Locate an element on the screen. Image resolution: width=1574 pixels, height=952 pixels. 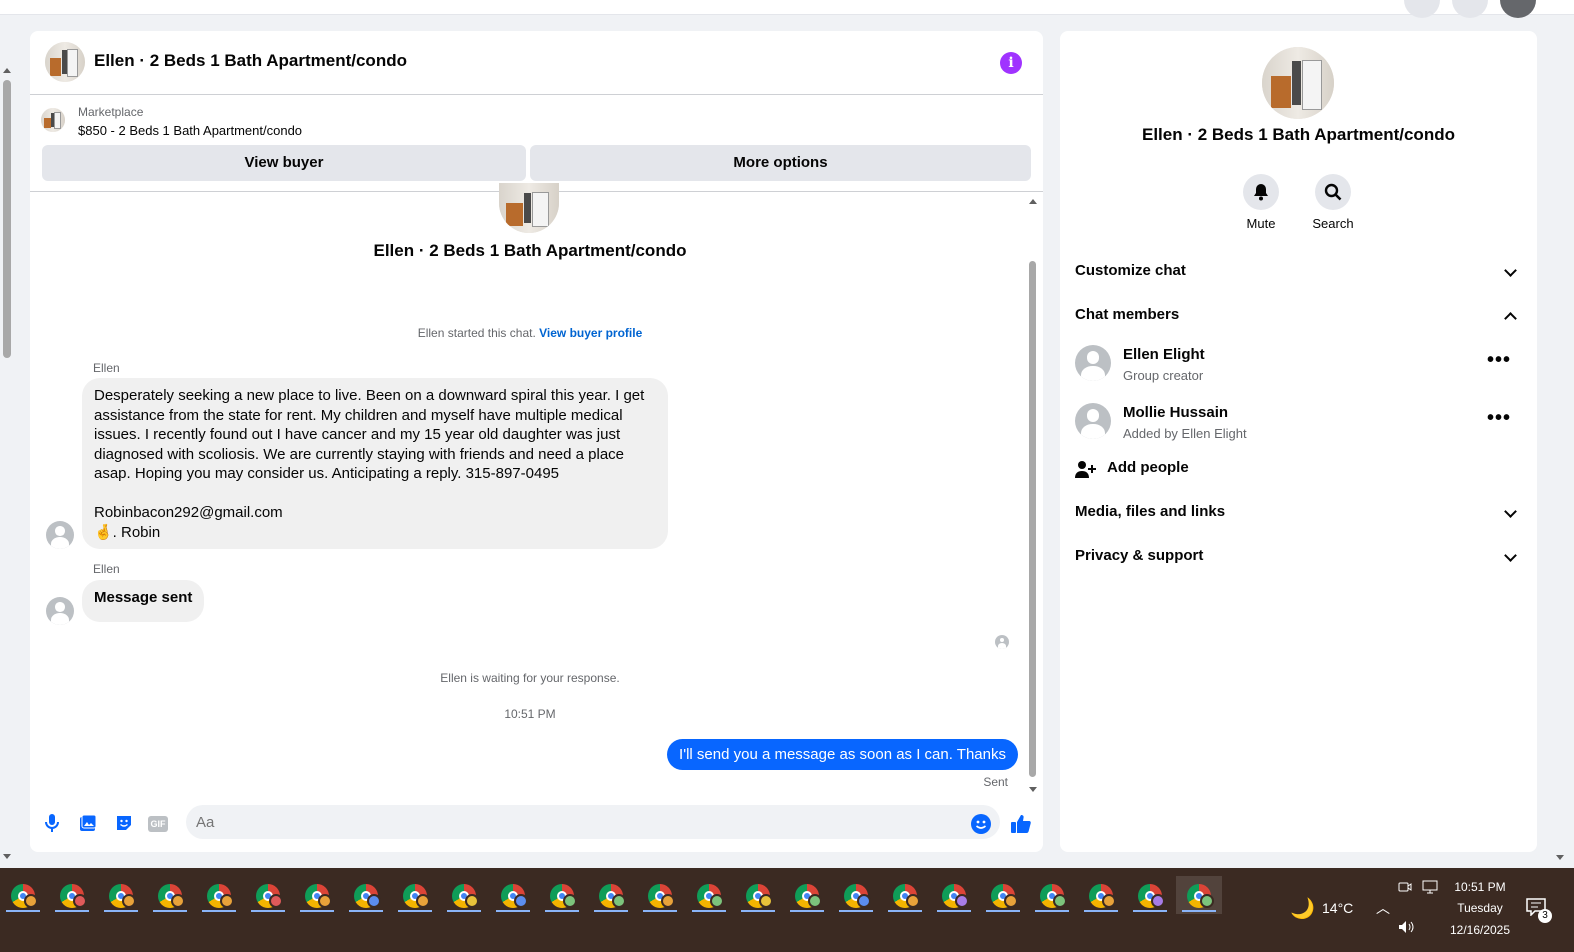
camera-icon is located at coordinates (1405, 888).